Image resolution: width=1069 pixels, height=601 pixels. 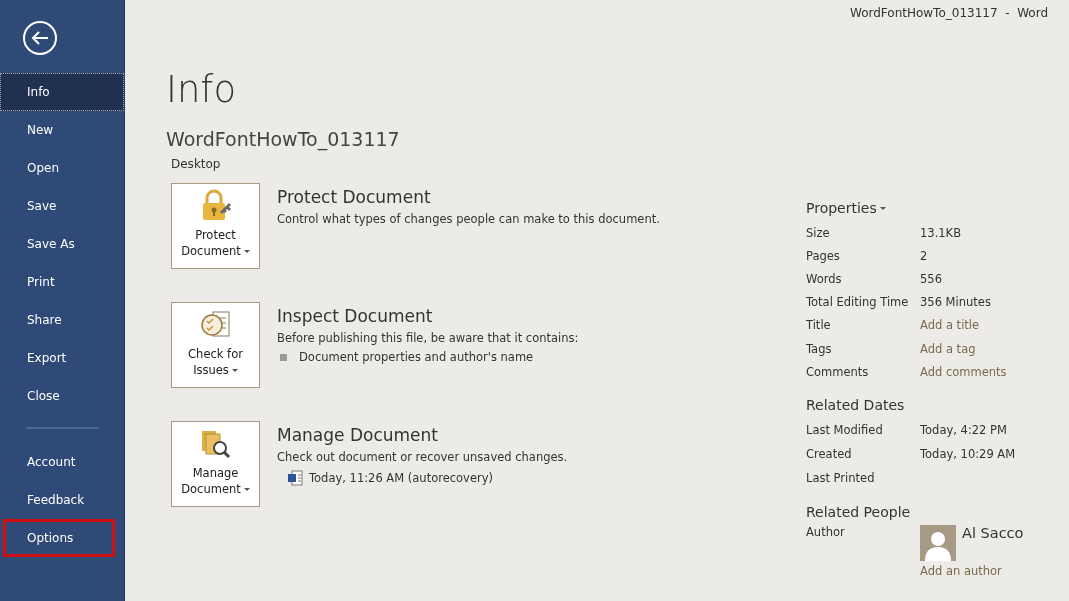 I want to click on tile-button: Protect Document, so click(x=215, y=226).